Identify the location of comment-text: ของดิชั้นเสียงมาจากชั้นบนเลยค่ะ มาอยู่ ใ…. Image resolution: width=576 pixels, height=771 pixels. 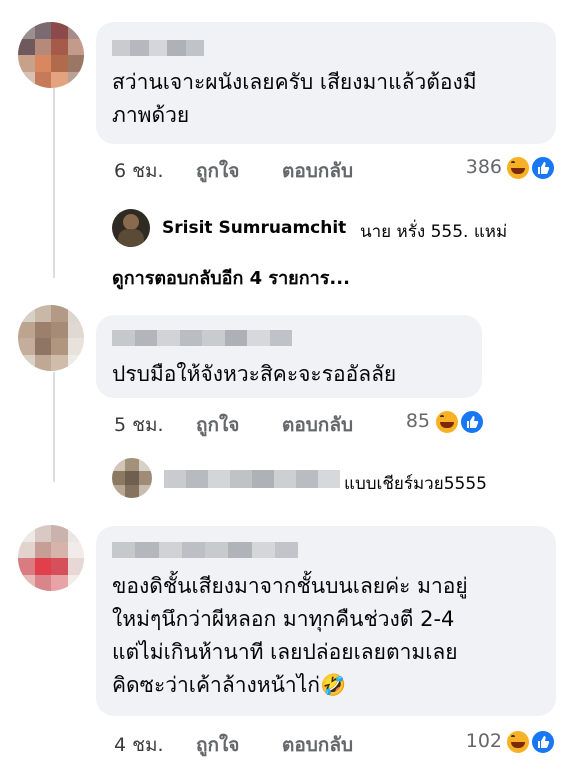
(290, 635).